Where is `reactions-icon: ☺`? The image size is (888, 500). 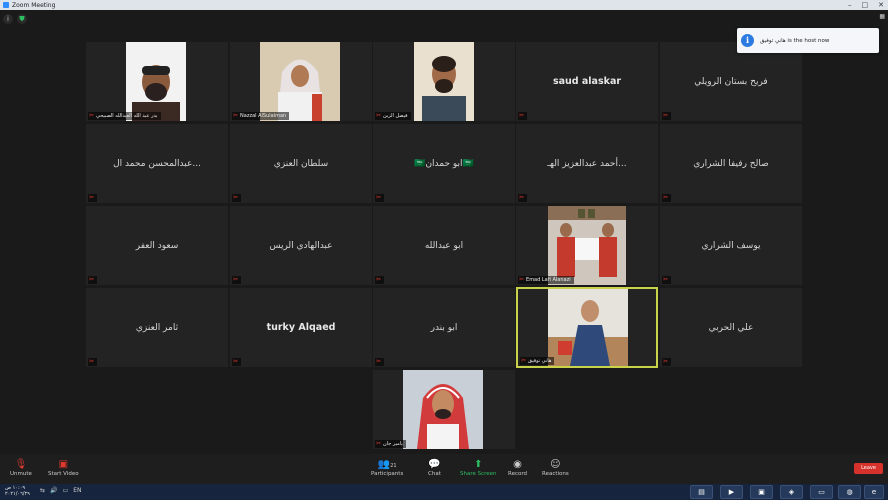
reactions-icon: ☺ is located at coordinates (555, 464).